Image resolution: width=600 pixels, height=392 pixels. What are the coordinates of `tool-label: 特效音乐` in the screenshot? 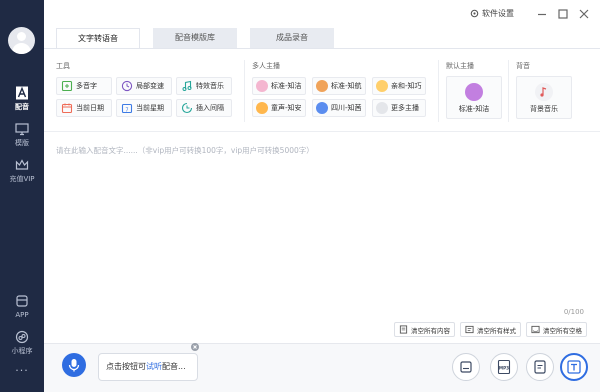 It's located at (210, 86).